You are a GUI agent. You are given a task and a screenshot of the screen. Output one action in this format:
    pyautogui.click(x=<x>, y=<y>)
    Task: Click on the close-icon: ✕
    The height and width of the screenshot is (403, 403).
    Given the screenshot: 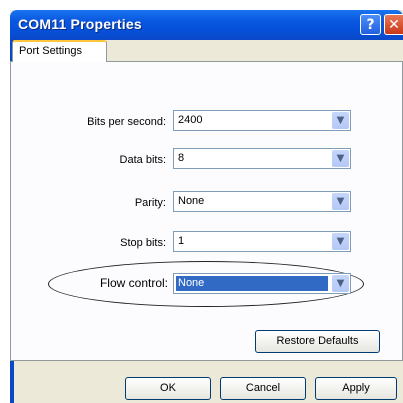 What is the action you would take?
    pyautogui.click(x=394, y=25)
    